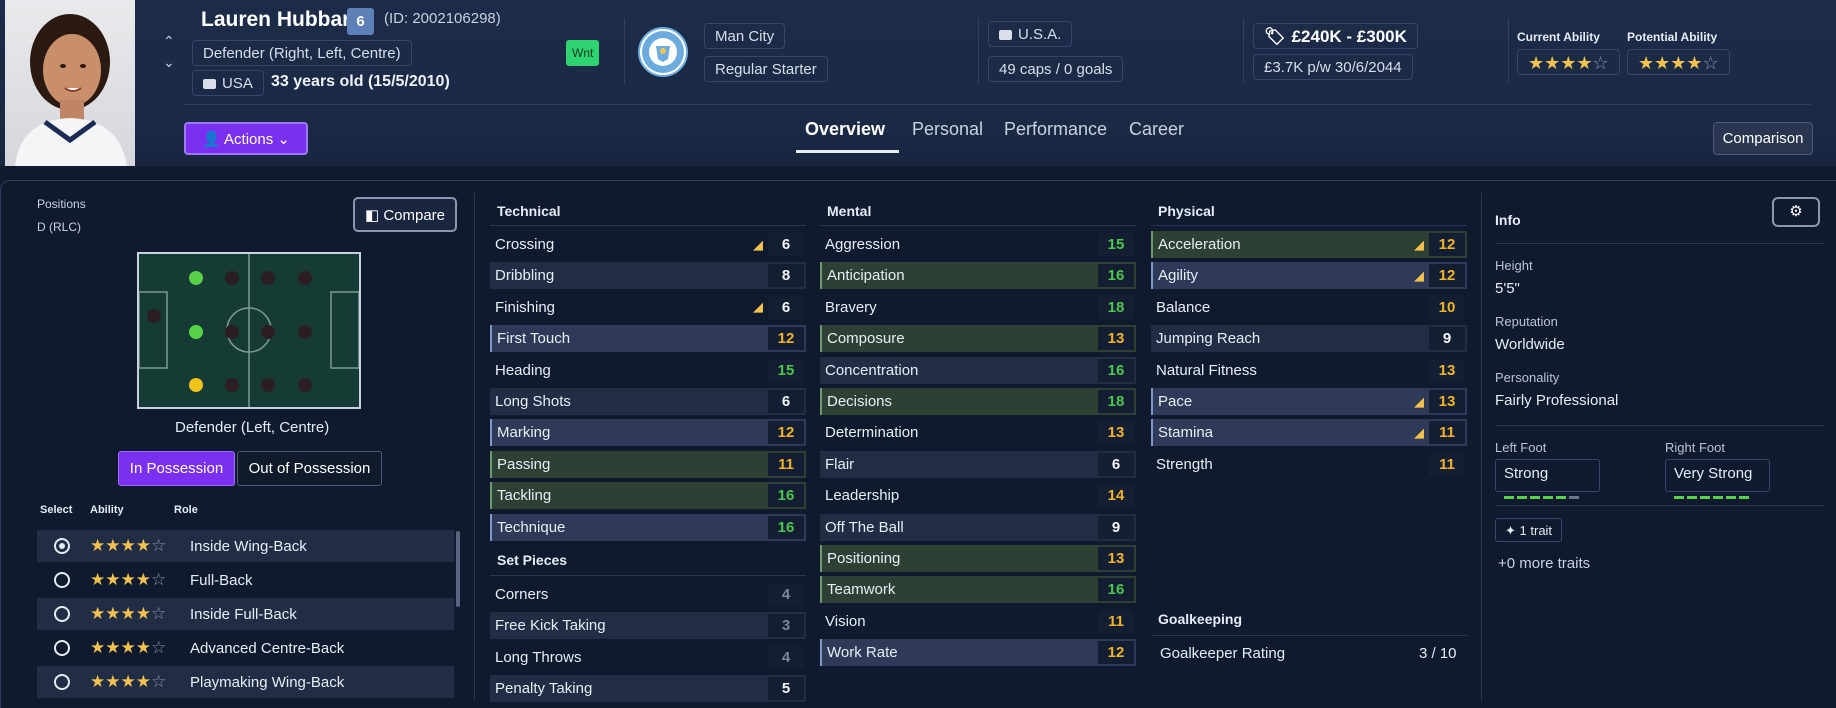 The width and height of the screenshot is (1836, 708). I want to click on intl-nation-pill: U.S.A., so click(1030, 34).